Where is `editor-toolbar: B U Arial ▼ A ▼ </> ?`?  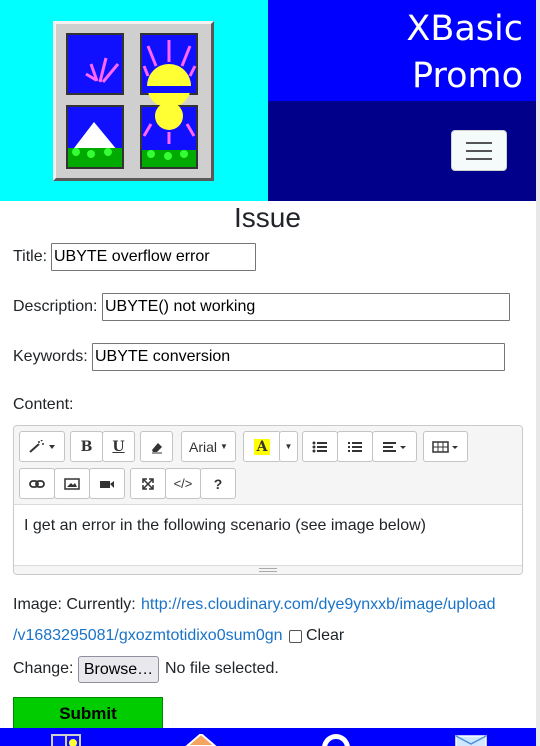
editor-toolbar: B U Arial ▼ A ▼ </> ? is located at coordinates (268, 465).